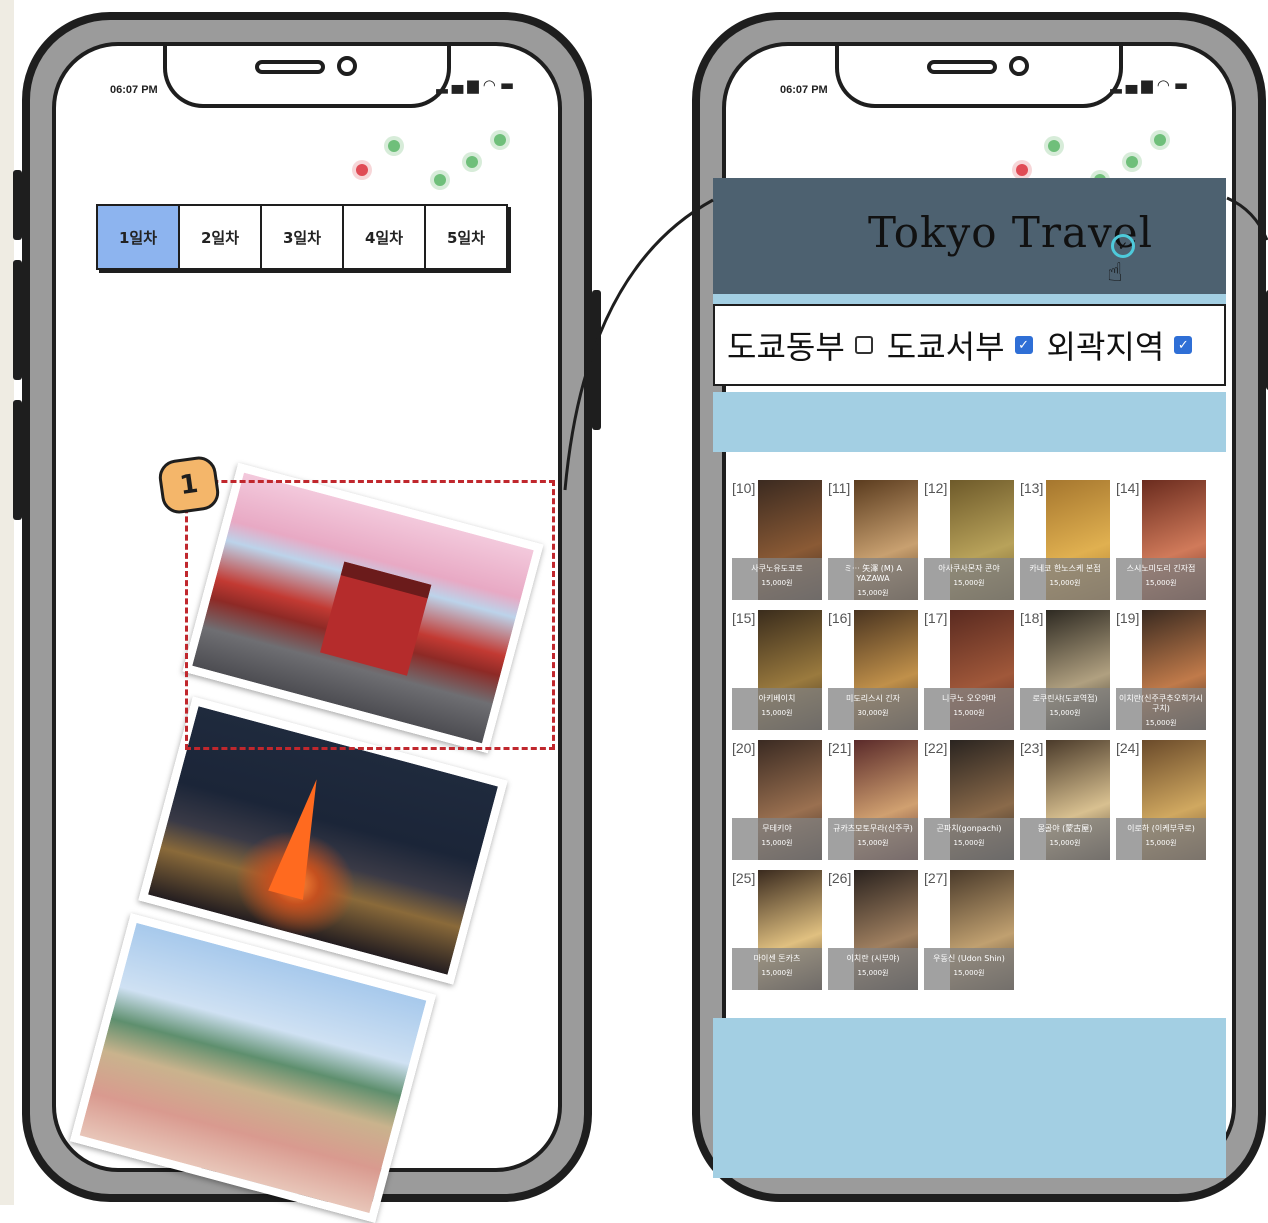  What do you see at coordinates (1128, 748) in the screenshot?
I see `restaurant-number: [24]` at bounding box center [1128, 748].